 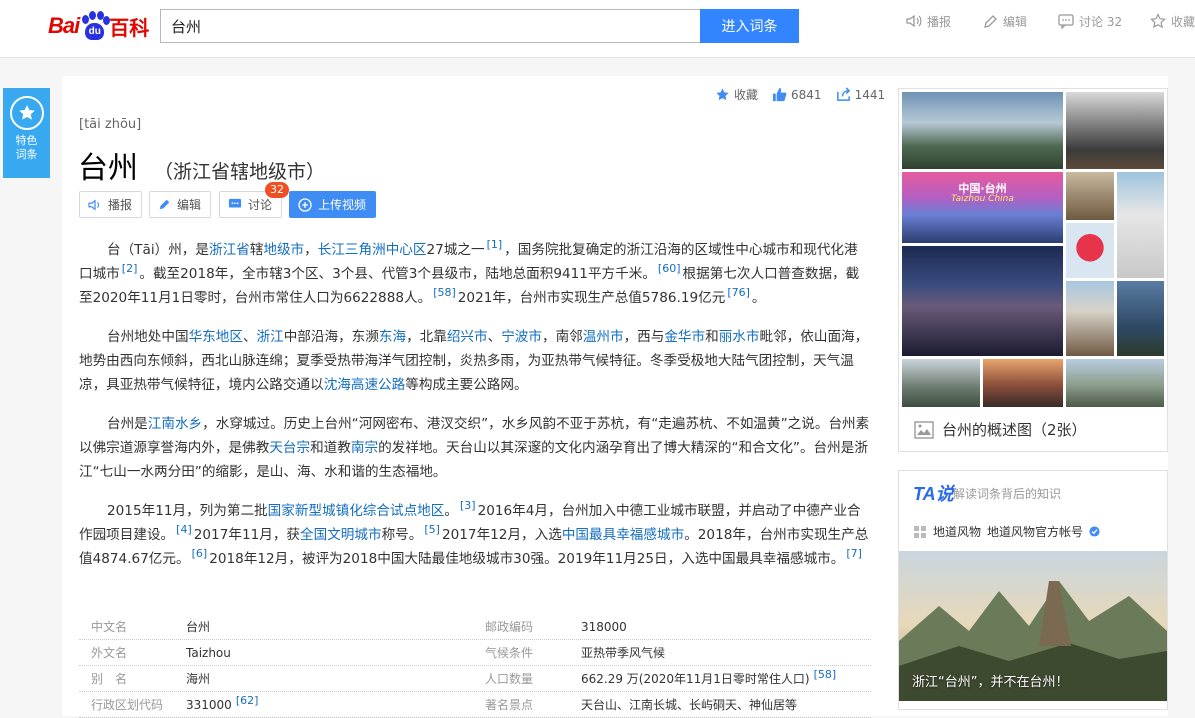 What do you see at coordinates (562, 337) in the screenshot?
I see `text: ，南邻` at bounding box center [562, 337].